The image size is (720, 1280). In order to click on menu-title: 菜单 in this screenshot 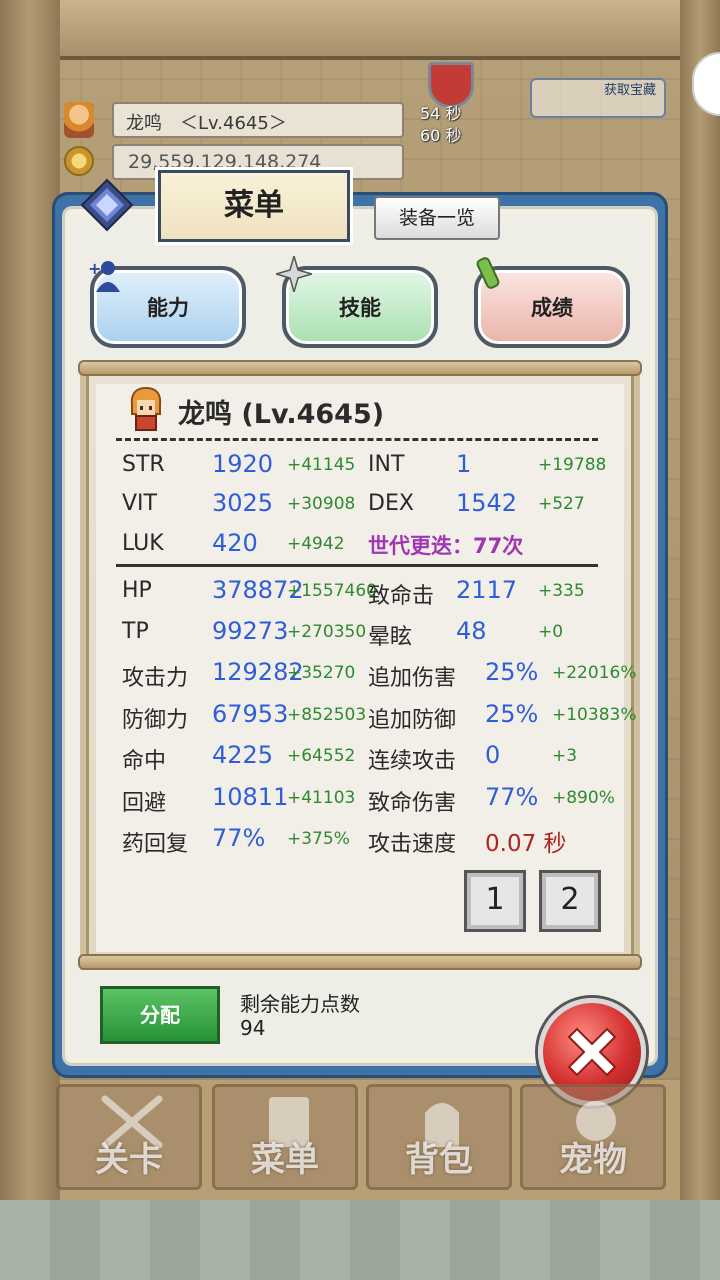, I will do `click(254, 206)`.